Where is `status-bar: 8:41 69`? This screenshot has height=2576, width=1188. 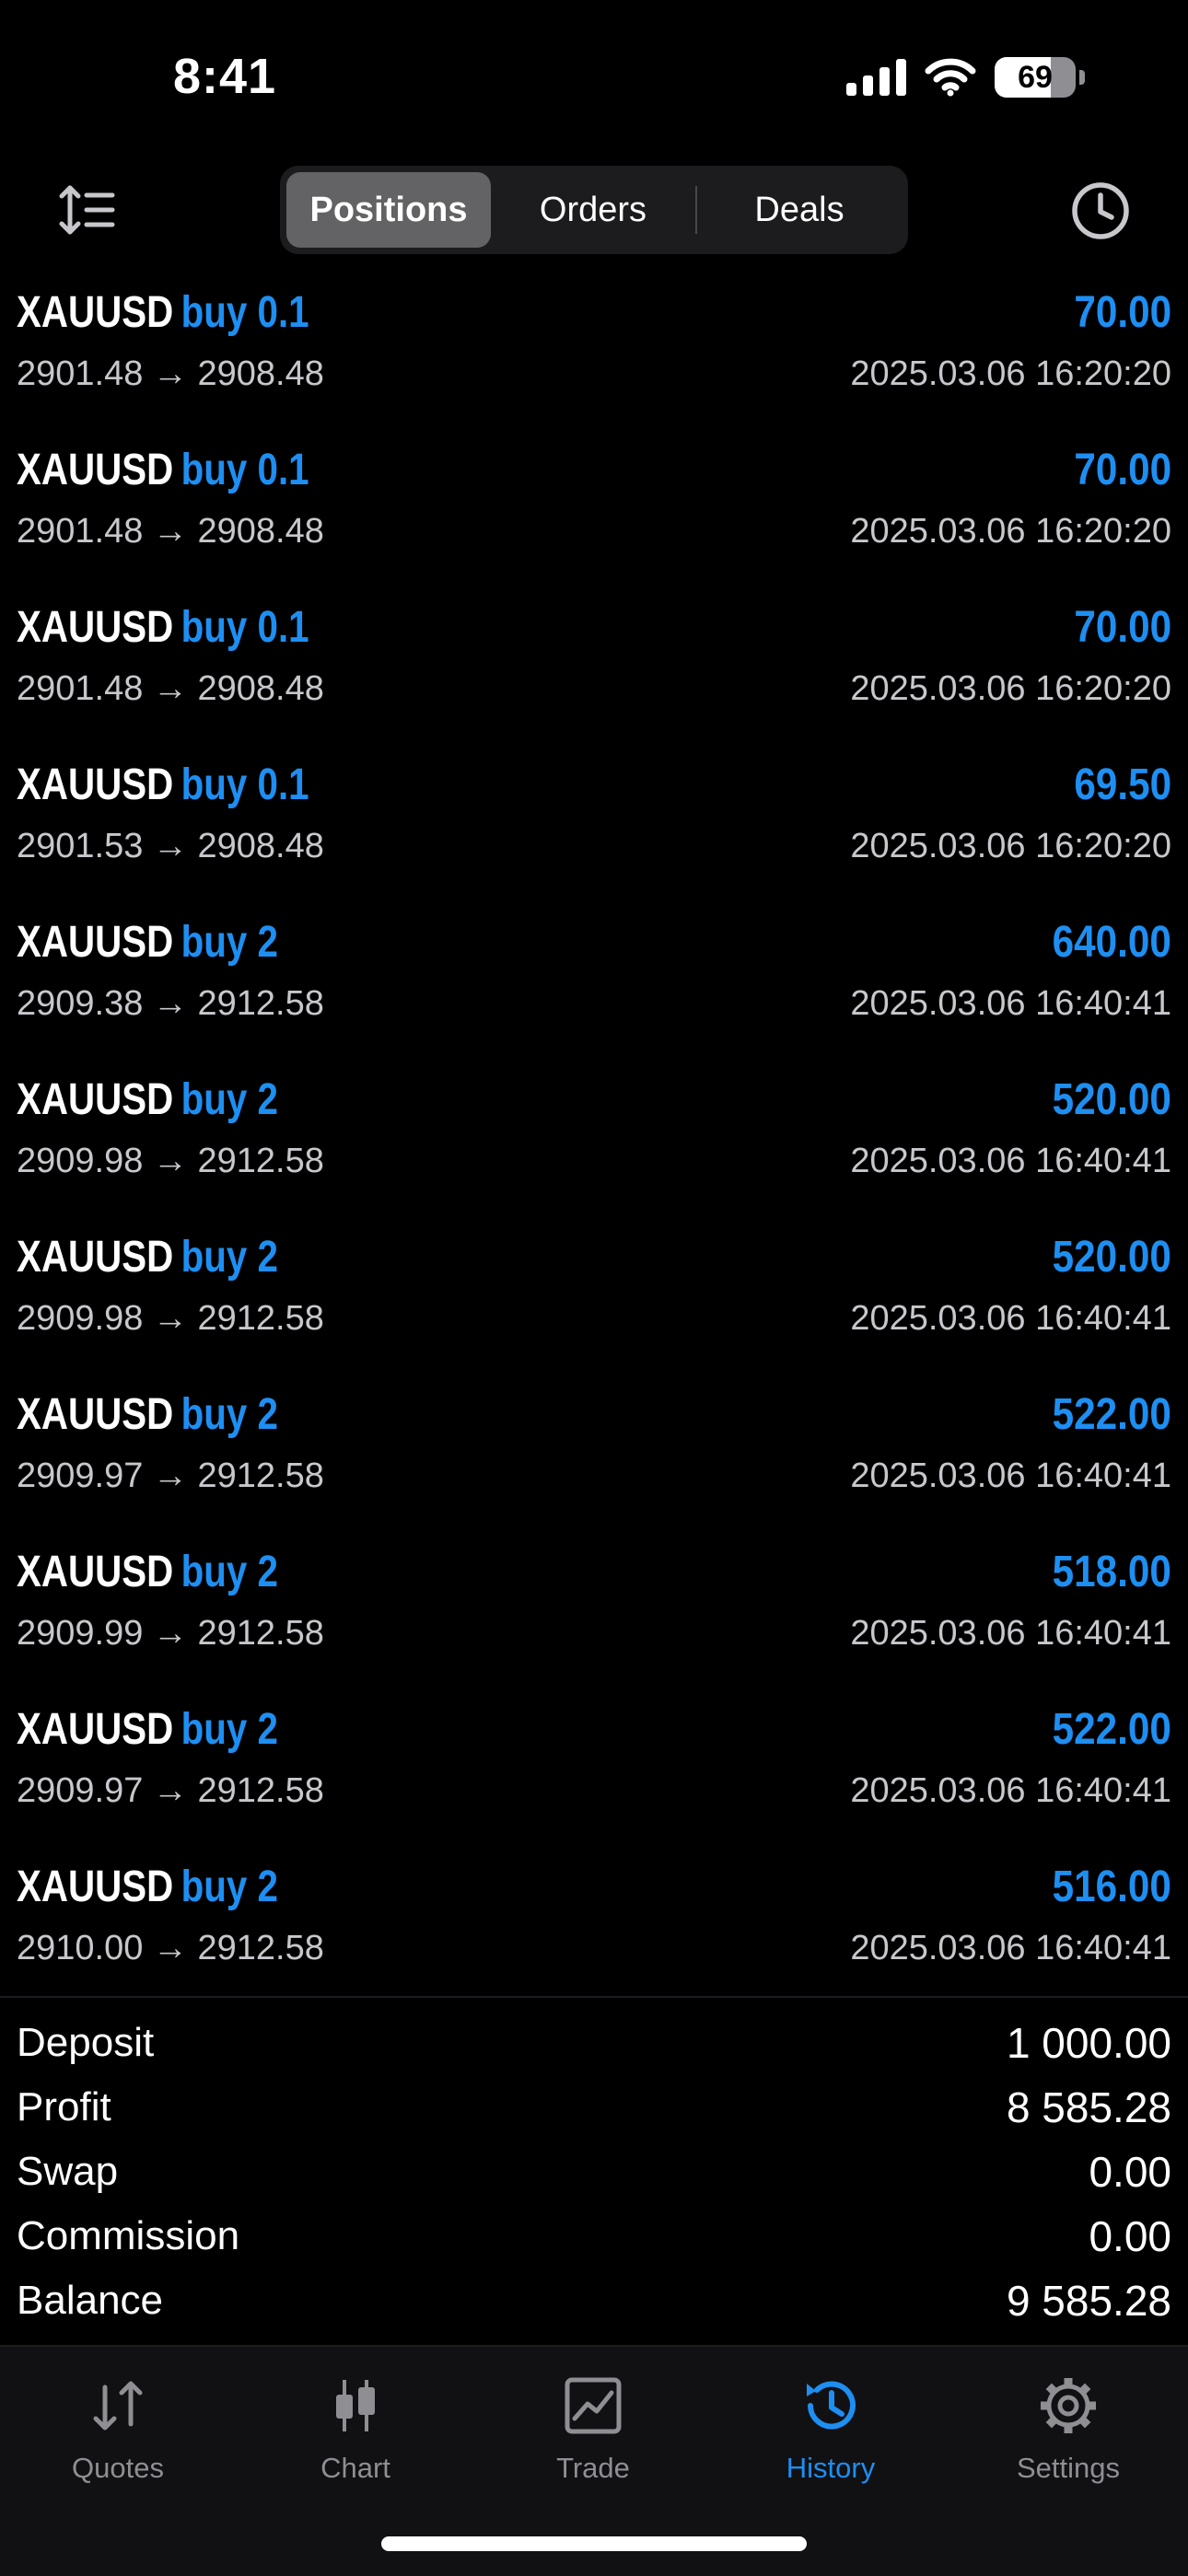 status-bar: 8:41 69 is located at coordinates (594, 78).